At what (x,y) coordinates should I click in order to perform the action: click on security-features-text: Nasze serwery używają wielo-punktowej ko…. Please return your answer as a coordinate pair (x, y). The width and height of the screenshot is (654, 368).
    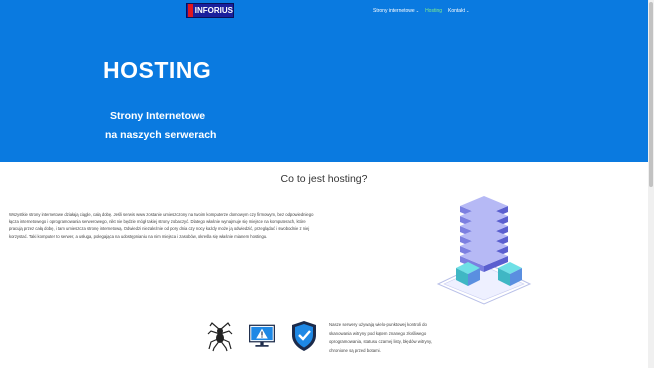
    Looking at the image, I should click on (381, 337).